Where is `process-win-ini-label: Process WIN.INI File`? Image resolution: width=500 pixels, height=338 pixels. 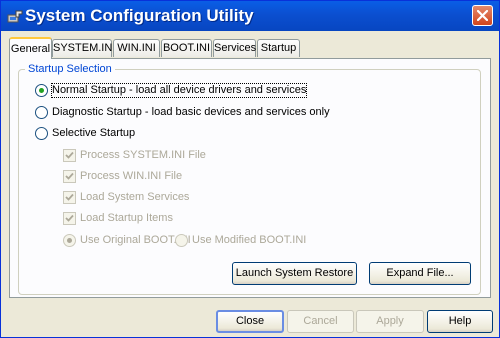
process-win-ini-label: Process WIN.INI File is located at coordinates (131, 176).